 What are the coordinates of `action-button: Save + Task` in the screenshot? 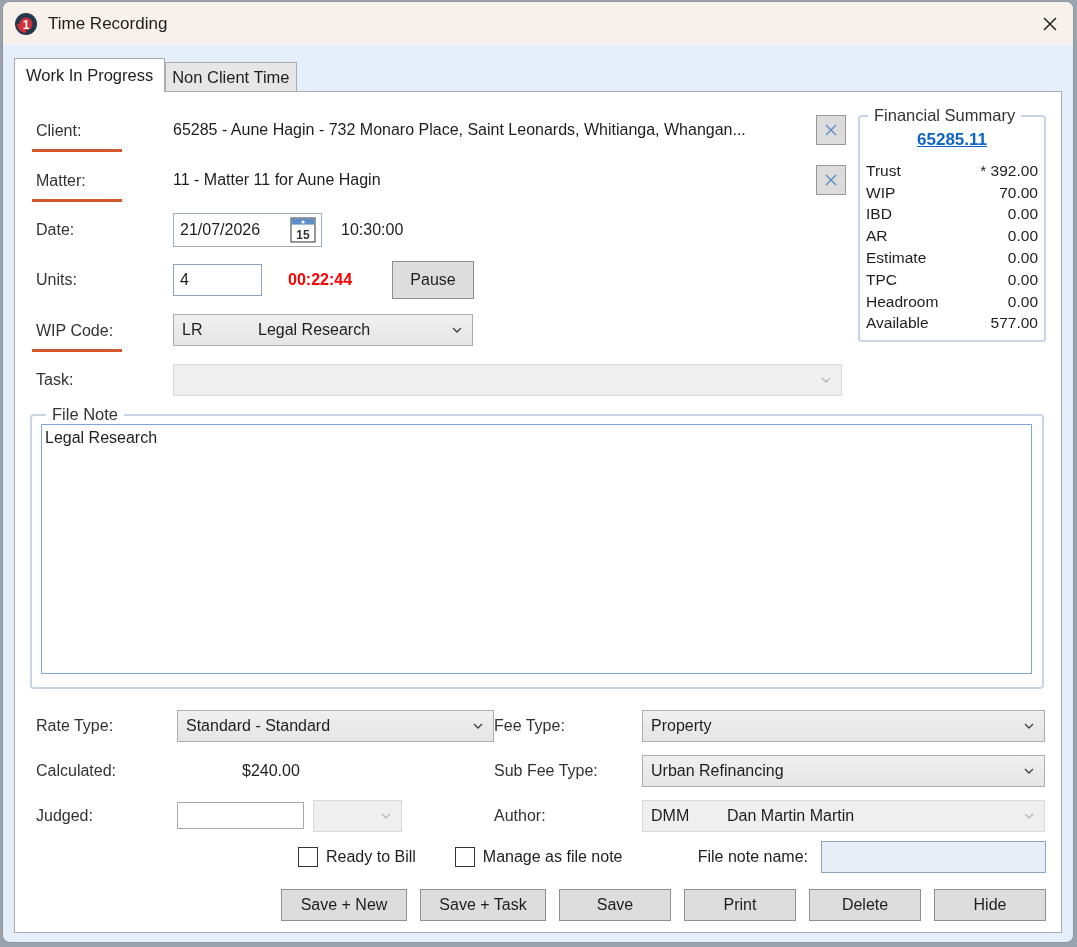 It's located at (483, 905).